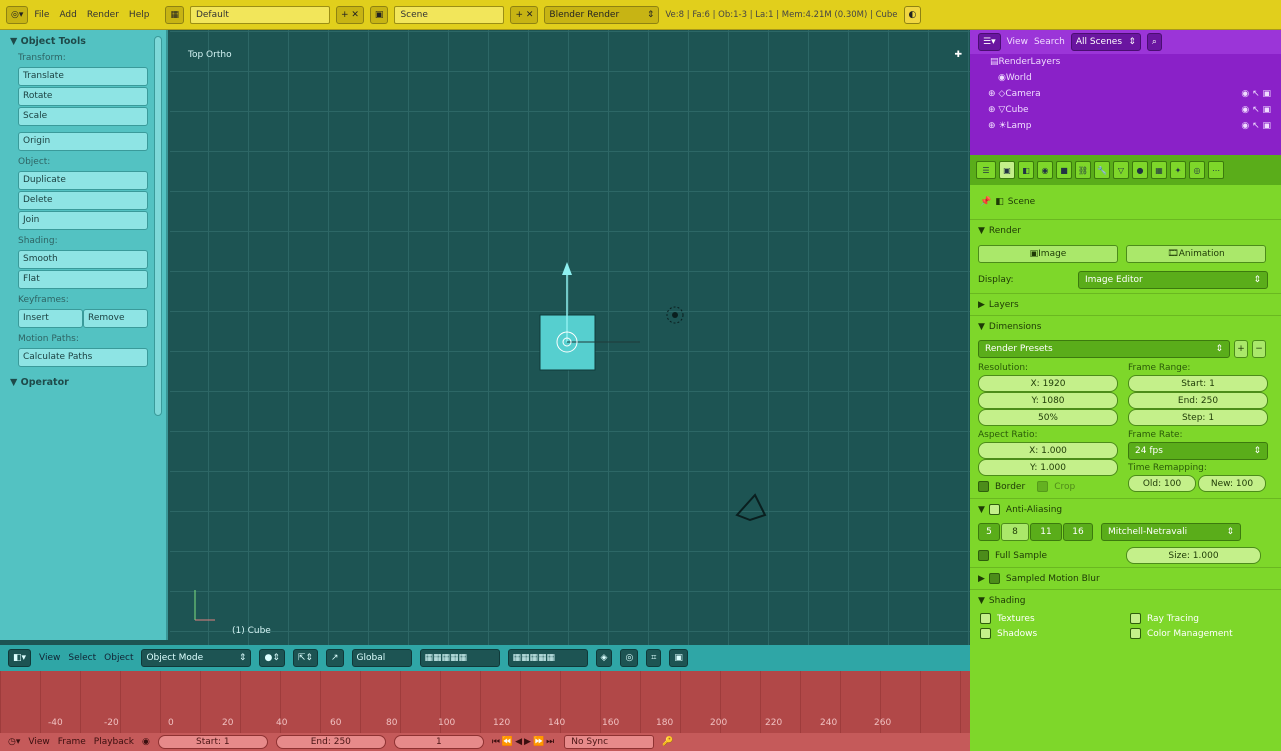 This screenshot has height=751, width=1281. What do you see at coordinates (459, 658) in the screenshot?
I see `layer-buttons: ▦▦▦▦▦` at bounding box center [459, 658].